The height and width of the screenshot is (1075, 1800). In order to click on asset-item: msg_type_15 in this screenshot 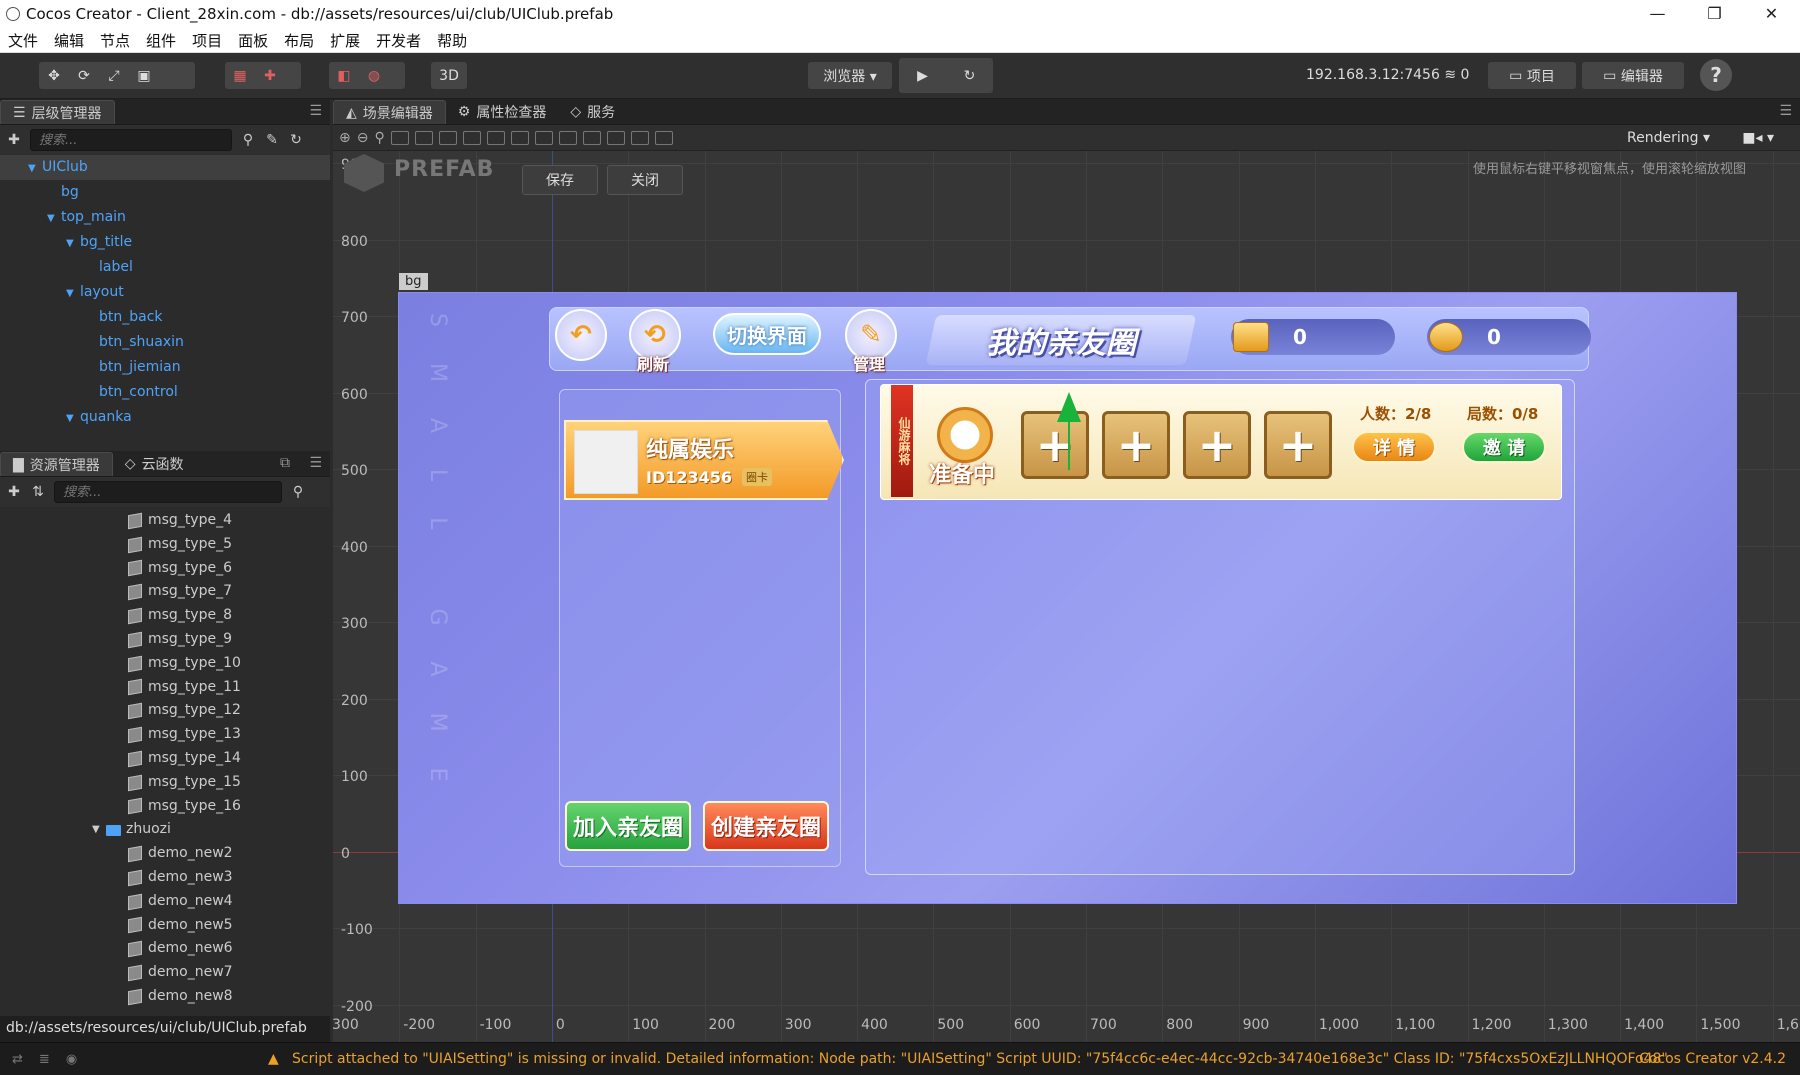, I will do `click(165, 783)`.